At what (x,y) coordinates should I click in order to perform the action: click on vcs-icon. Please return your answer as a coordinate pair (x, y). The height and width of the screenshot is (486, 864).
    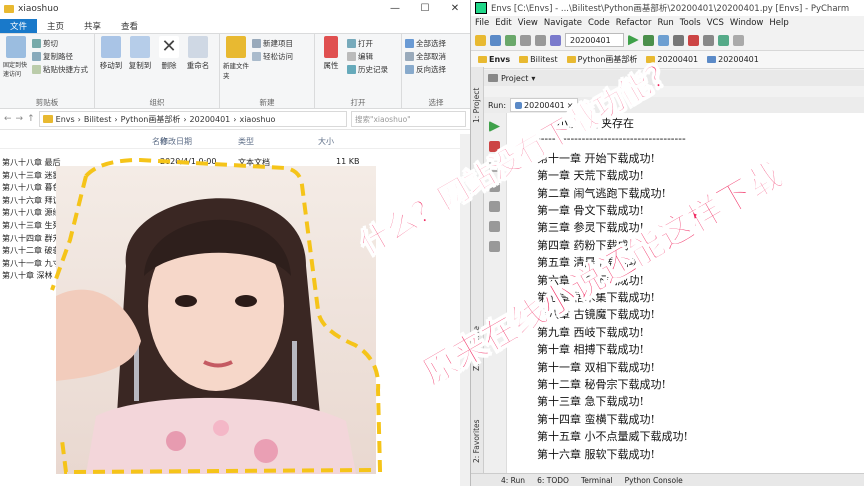
    Looking at the image, I should click on (555, 40).